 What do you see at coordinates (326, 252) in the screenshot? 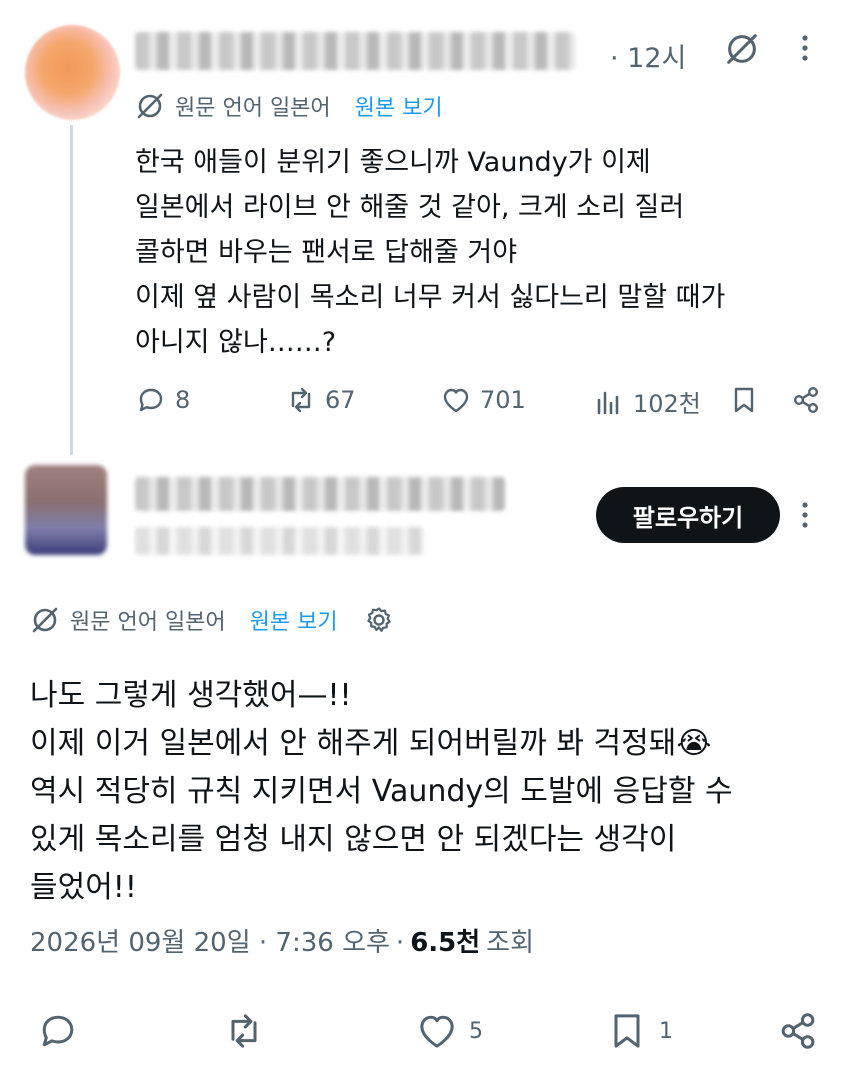
I see `tweet-line: 콜하면 바우는 팬서로 답해줄 거야` at bounding box center [326, 252].